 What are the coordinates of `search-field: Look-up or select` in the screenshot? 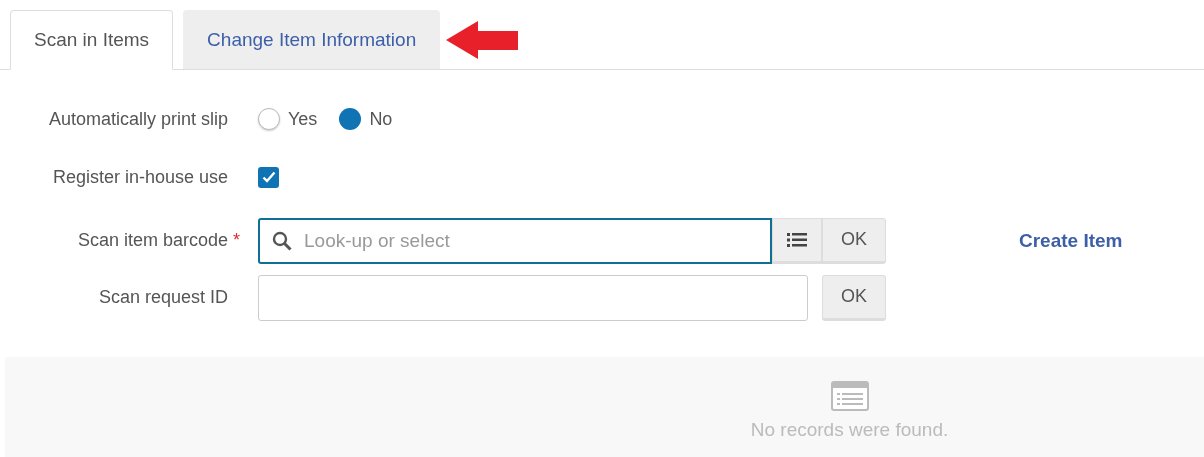 It's located at (515, 240).